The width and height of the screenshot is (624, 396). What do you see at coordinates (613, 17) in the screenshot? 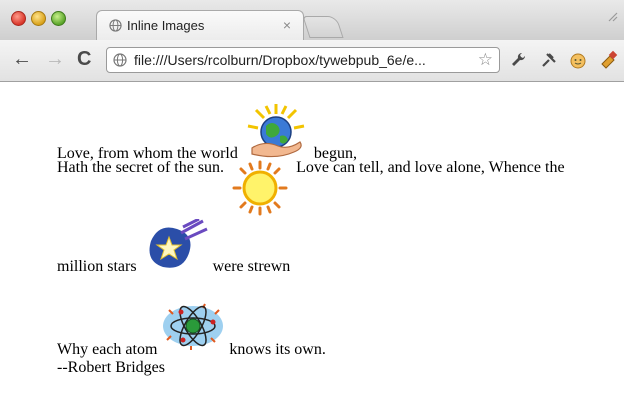
I see `window-resize-icon` at bounding box center [613, 17].